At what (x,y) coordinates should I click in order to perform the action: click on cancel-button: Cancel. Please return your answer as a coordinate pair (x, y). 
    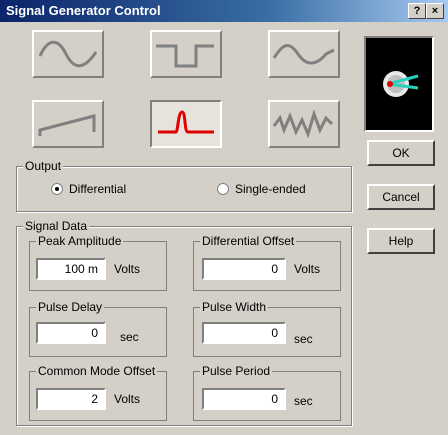
    Looking at the image, I should click on (401, 197).